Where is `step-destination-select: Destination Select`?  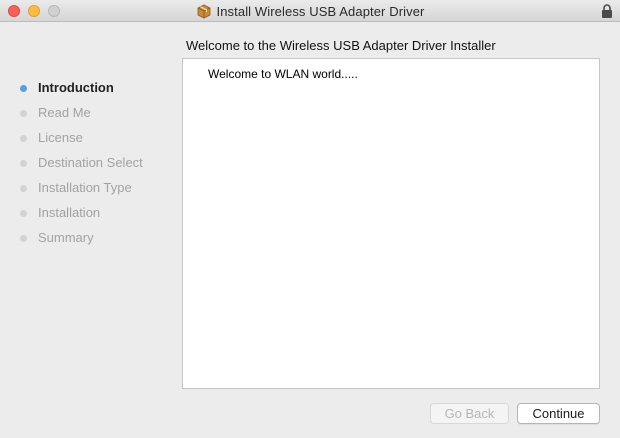
step-destination-select: Destination Select is located at coordinates (90, 163).